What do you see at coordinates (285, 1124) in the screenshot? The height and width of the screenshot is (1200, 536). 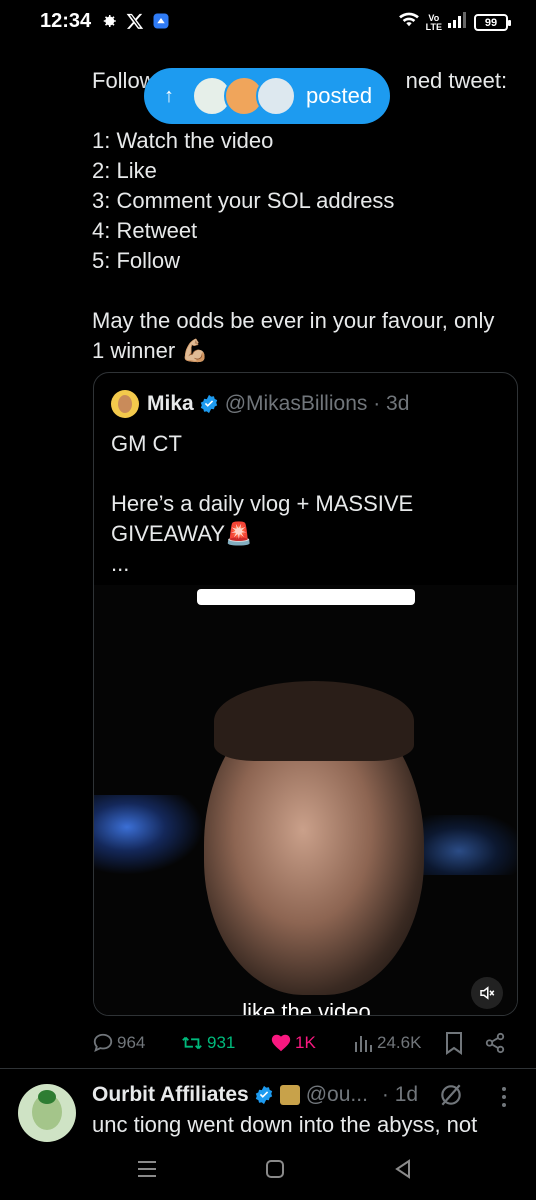 I see `next-tweet-text: unc tiong went down into the abyss, not` at bounding box center [285, 1124].